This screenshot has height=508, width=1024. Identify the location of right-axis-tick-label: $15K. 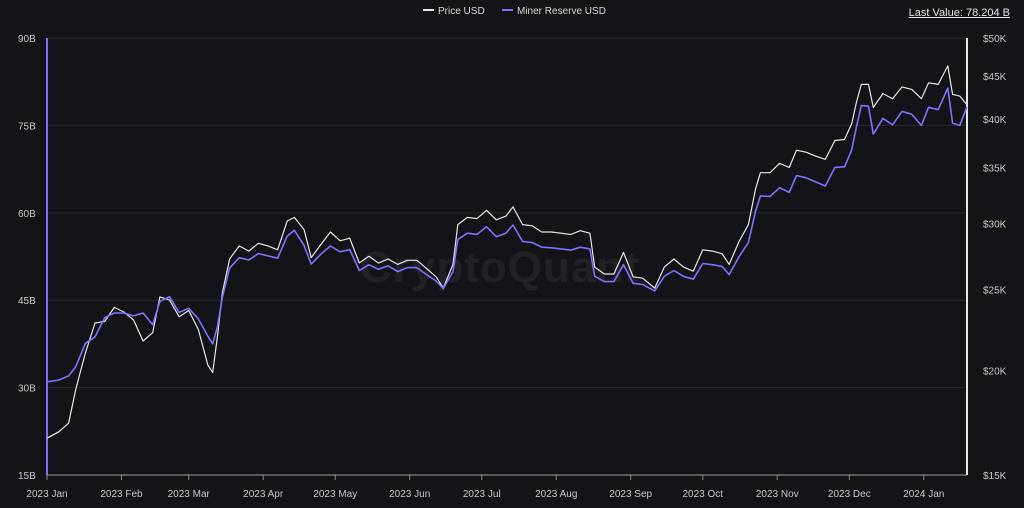
(995, 476).